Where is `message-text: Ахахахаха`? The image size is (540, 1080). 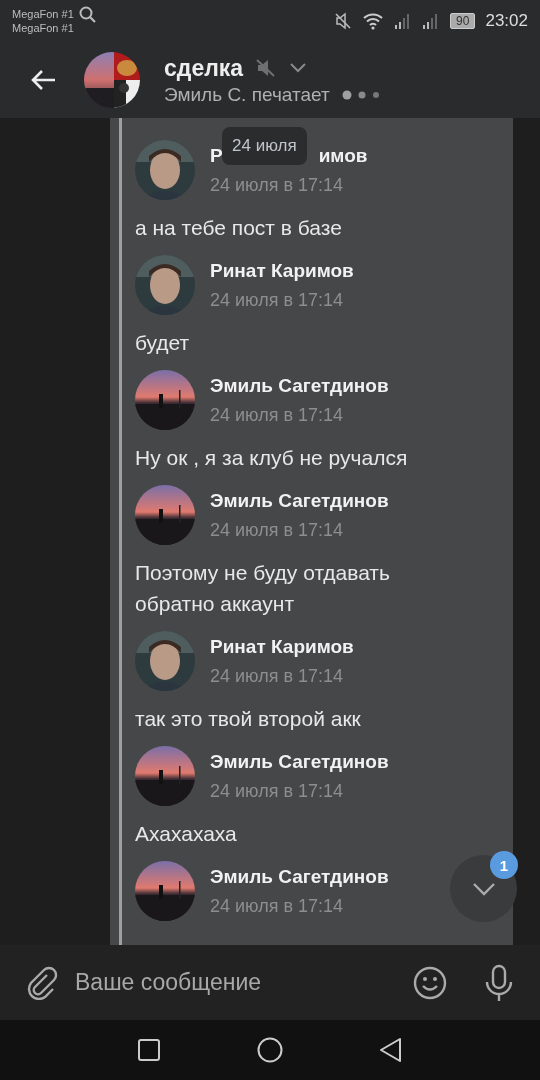
message-text: Ахахахаха is located at coordinates (186, 834).